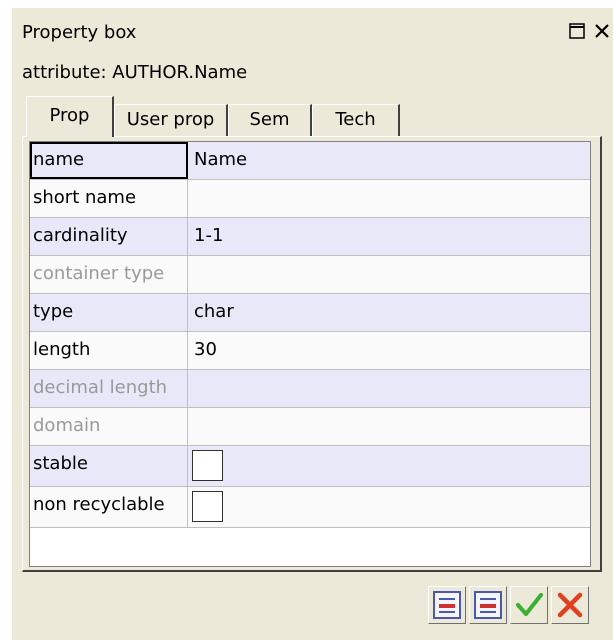 Image resolution: width=613 pixels, height=640 pixels. I want to click on property-row-length: length 30, so click(310, 351).